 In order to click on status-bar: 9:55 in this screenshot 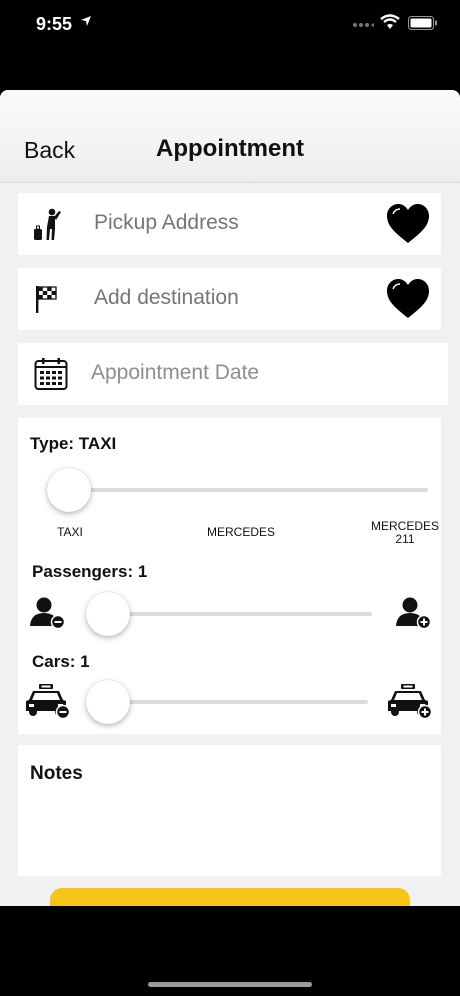, I will do `click(230, 25)`.